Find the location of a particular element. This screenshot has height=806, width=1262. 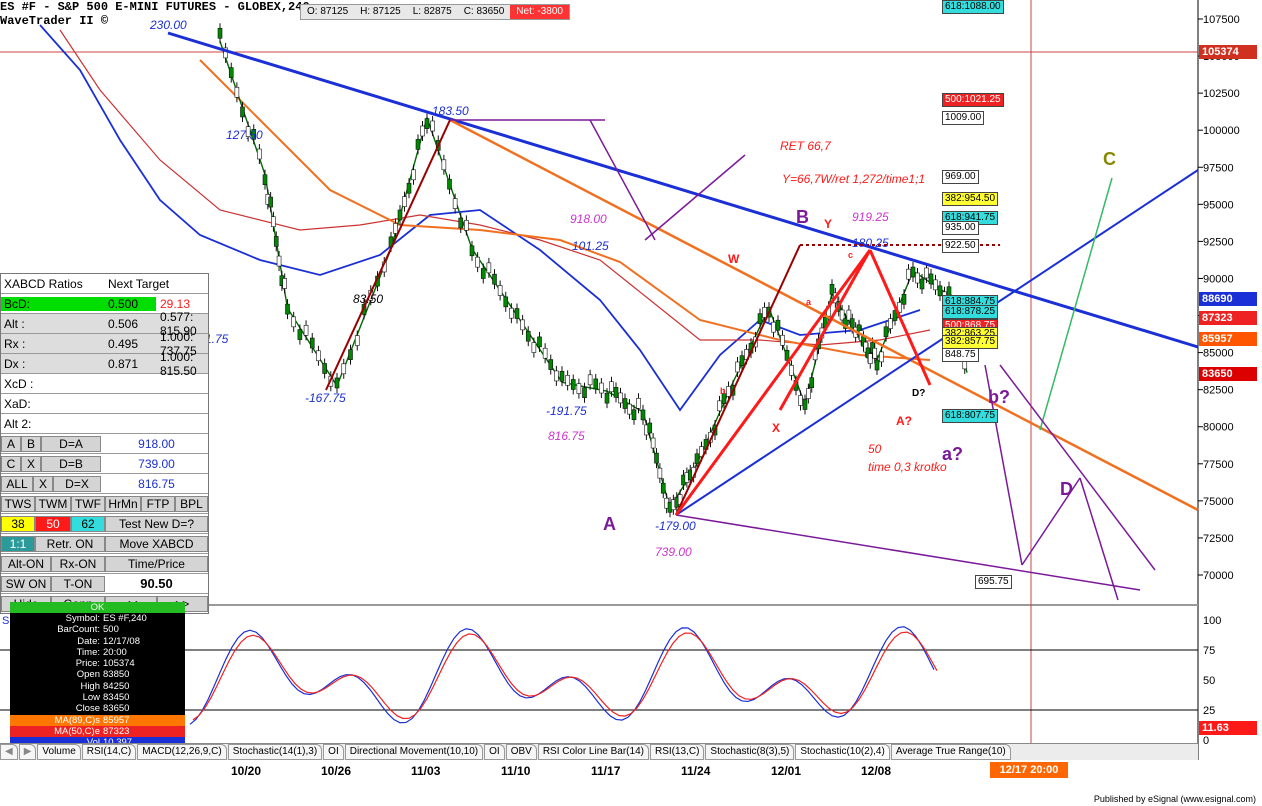

alt-on-button: Alt-ON is located at coordinates (26, 563).